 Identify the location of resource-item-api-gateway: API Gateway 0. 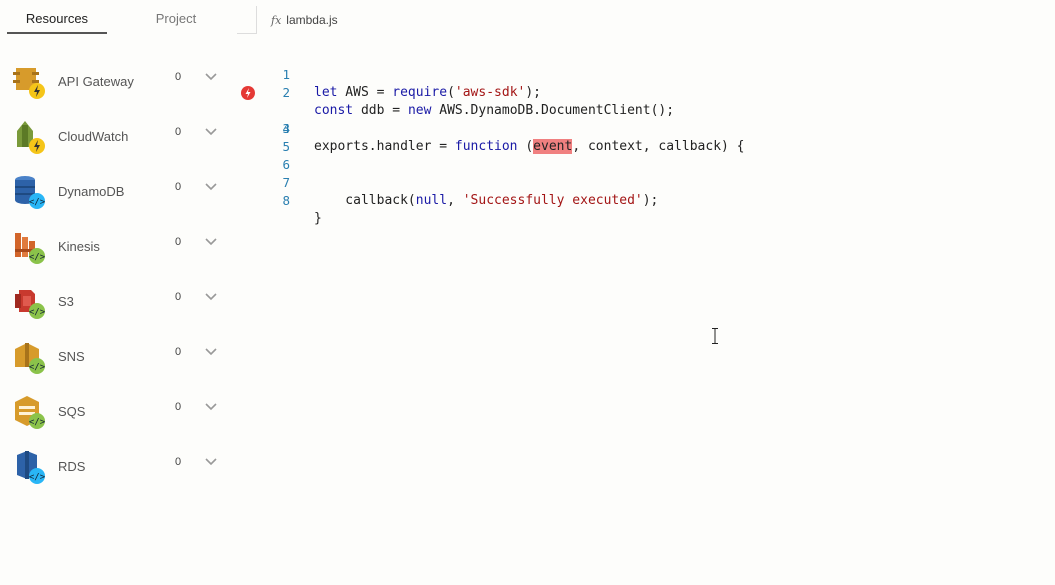
(118, 81).